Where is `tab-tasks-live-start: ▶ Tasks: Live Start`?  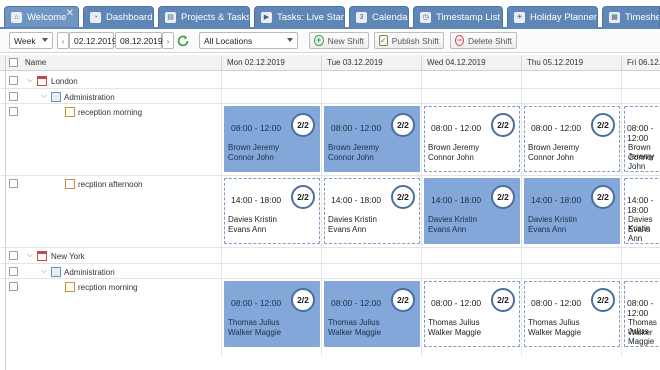 tab-tasks-live-start: ▶ Tasks: Live Start is located at coordinates (299, 16).